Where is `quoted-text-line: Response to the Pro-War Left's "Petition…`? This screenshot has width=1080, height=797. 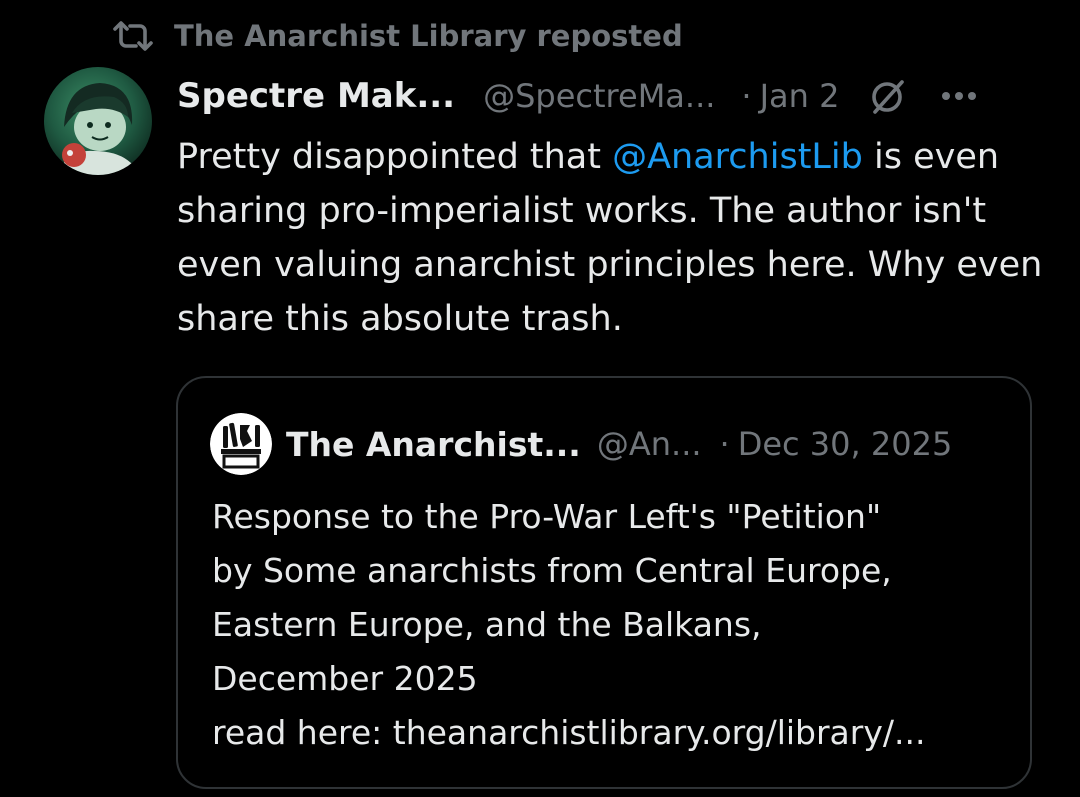
quoted-text-line: Response to the Pro-War Left's "Petition… is located at coordinates (547, 516).